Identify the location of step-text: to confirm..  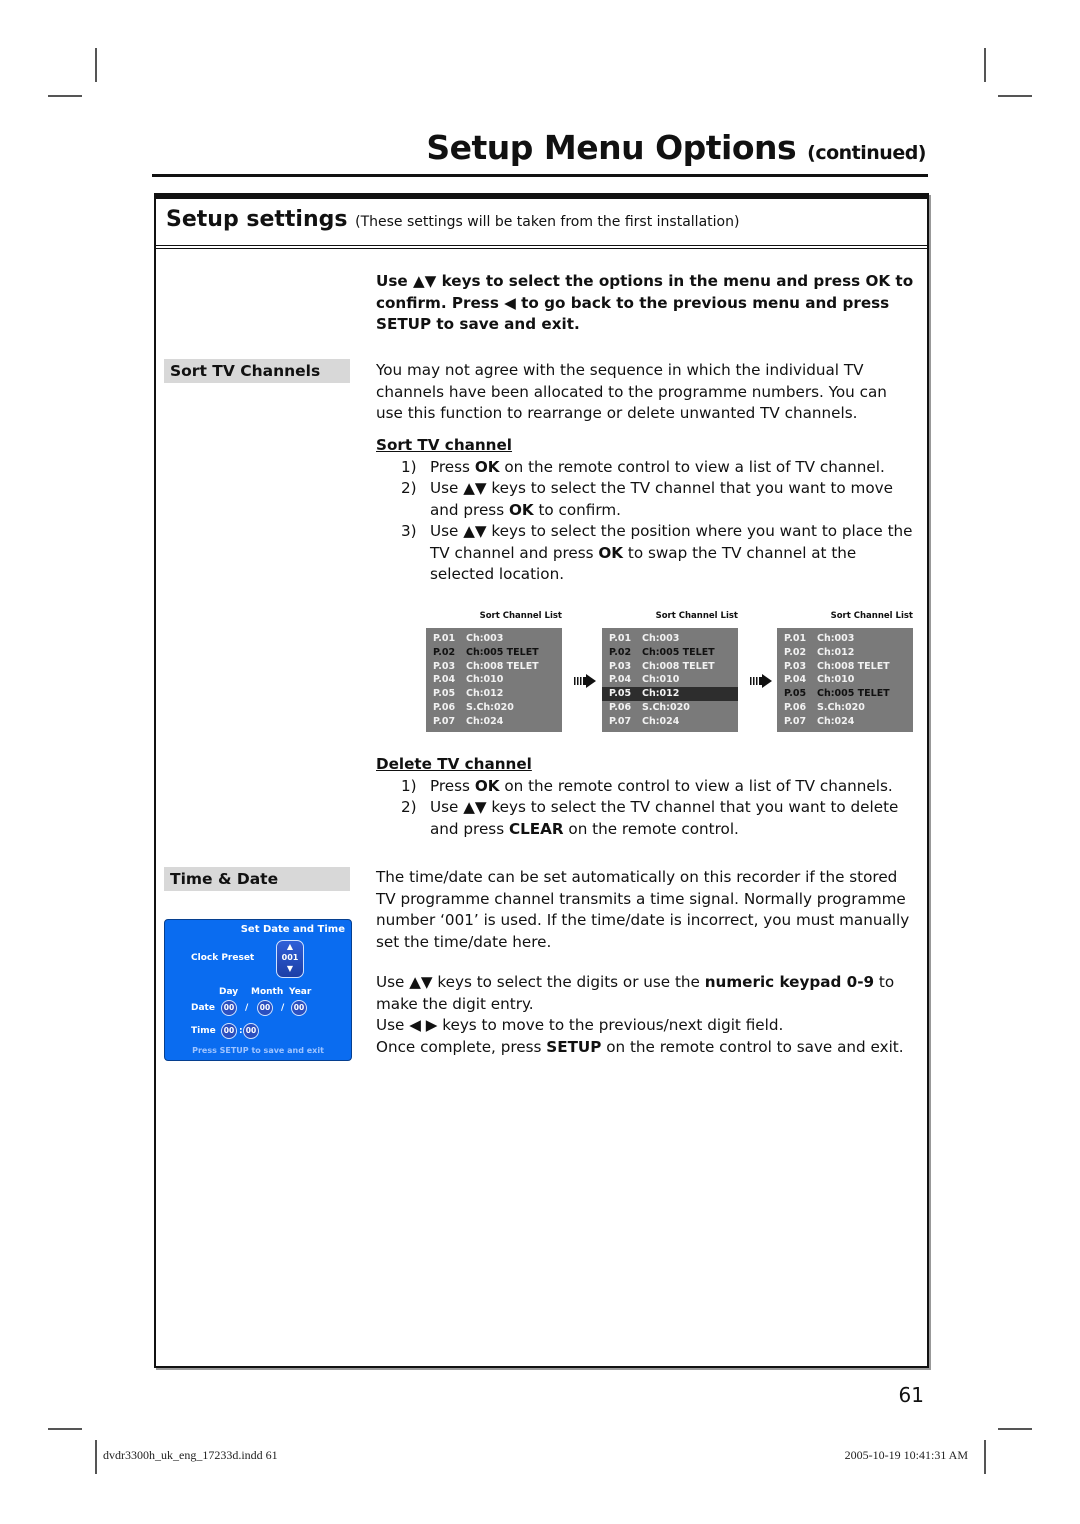
(577, 509).